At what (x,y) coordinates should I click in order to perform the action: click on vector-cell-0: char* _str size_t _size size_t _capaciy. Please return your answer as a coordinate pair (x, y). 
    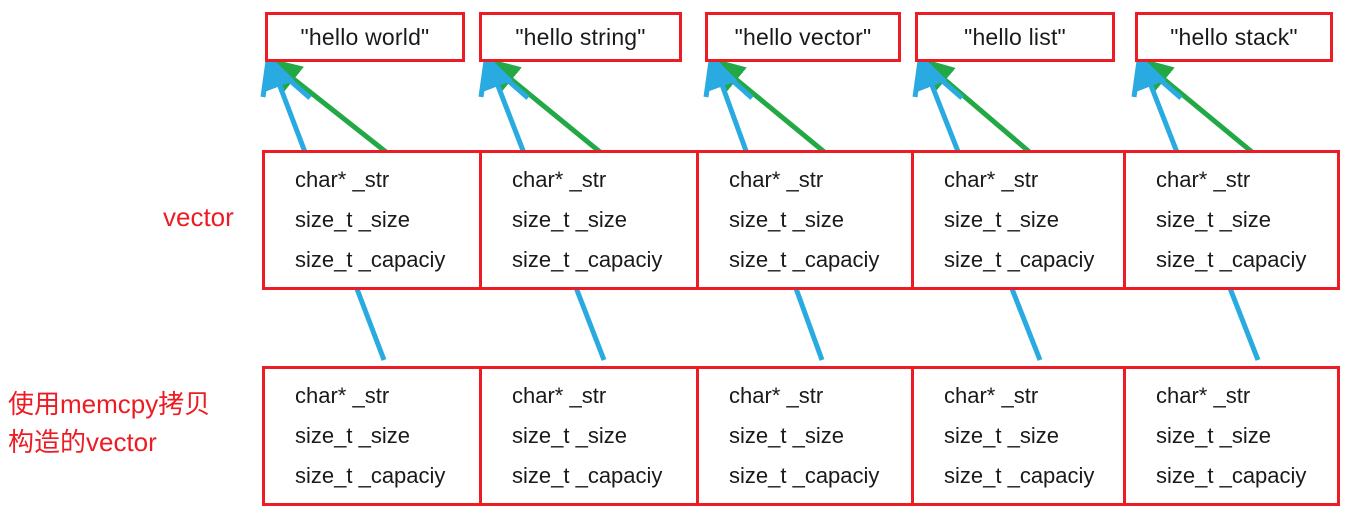
    Looking at the image, I should click on (373, 220).